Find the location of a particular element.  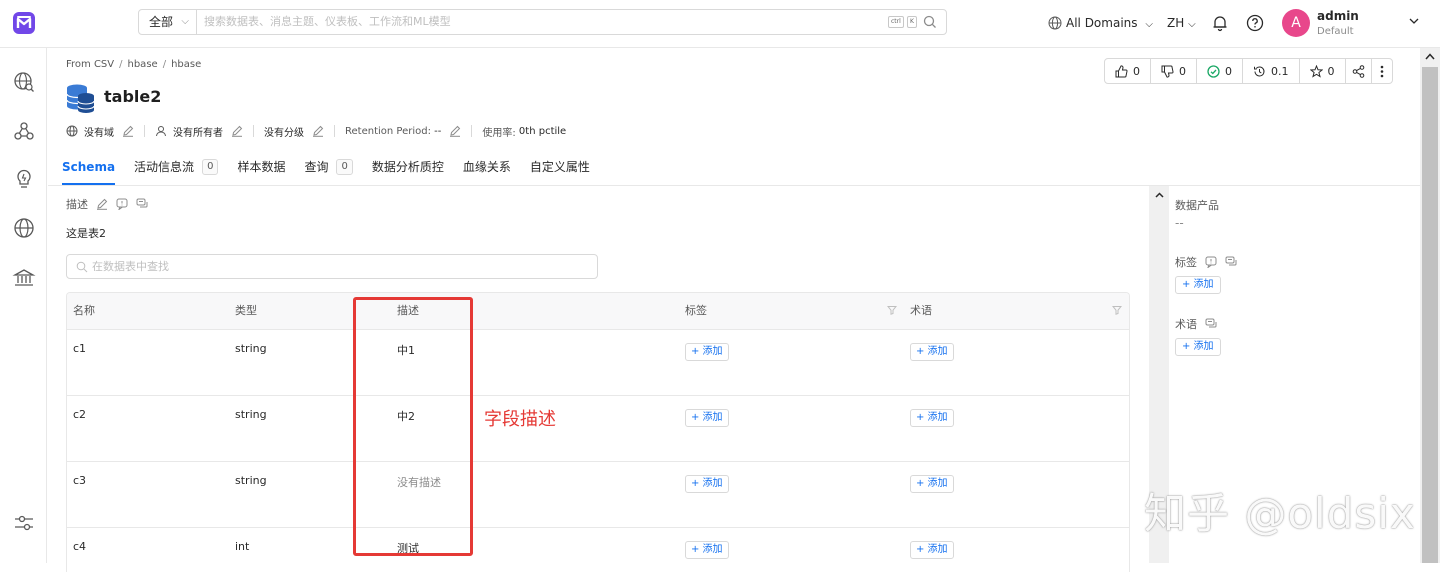

tab-lineage: 血缘关系 is located at coordinates (487, 167).